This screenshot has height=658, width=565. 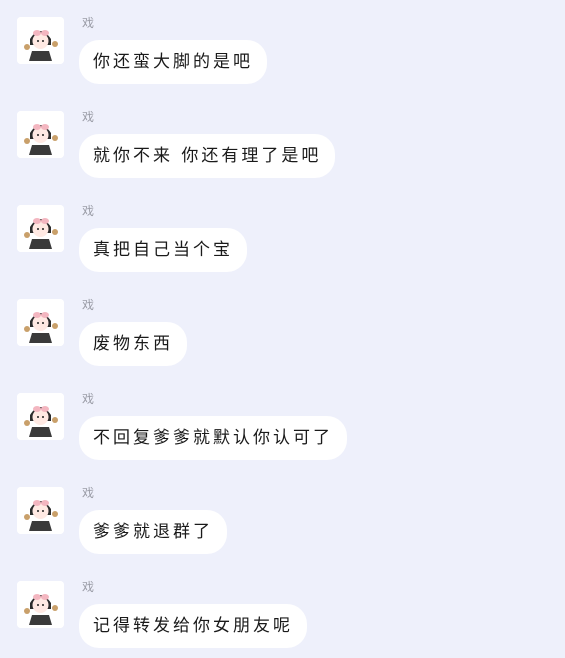 What do you see at coordinates (153, 532) in the screenshot?
I see `message-bubble: 爹爹就退群了` at bounding box center [153, 532].